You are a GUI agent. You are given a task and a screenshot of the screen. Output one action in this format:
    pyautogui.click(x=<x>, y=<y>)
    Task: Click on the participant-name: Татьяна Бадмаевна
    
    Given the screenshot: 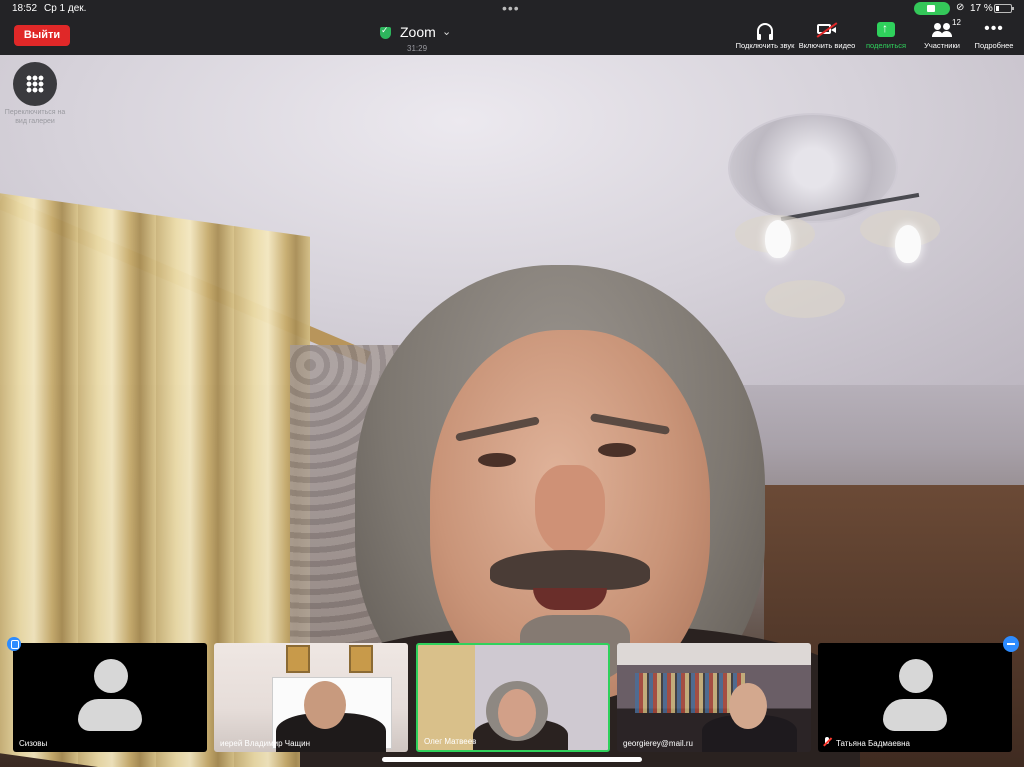 What is the action you would take?
    pyautogui.click(x=873, y=743)
    